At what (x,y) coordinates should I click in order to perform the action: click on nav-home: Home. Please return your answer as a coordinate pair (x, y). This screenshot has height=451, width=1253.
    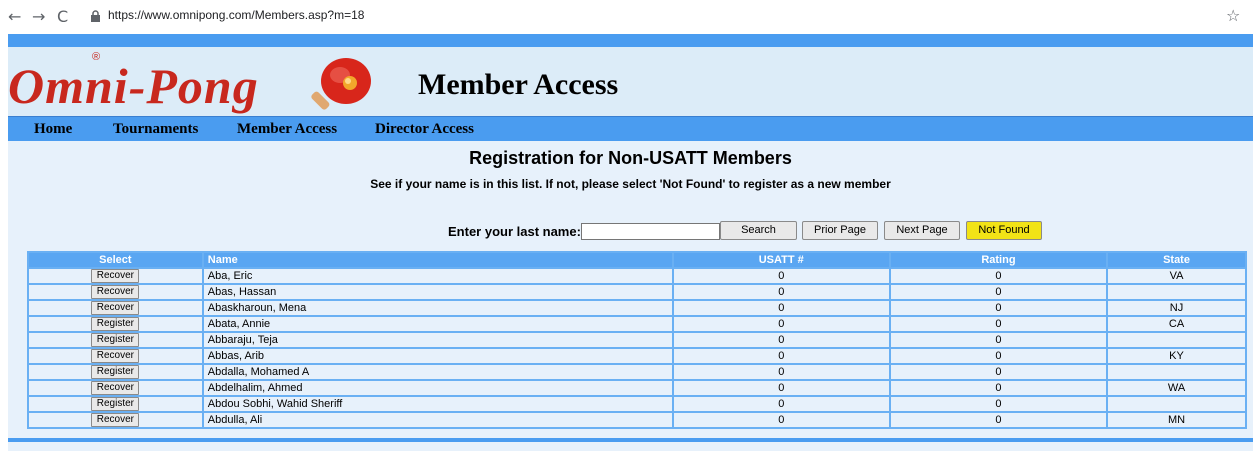
    Looking at the image, I should click on (53, 129).